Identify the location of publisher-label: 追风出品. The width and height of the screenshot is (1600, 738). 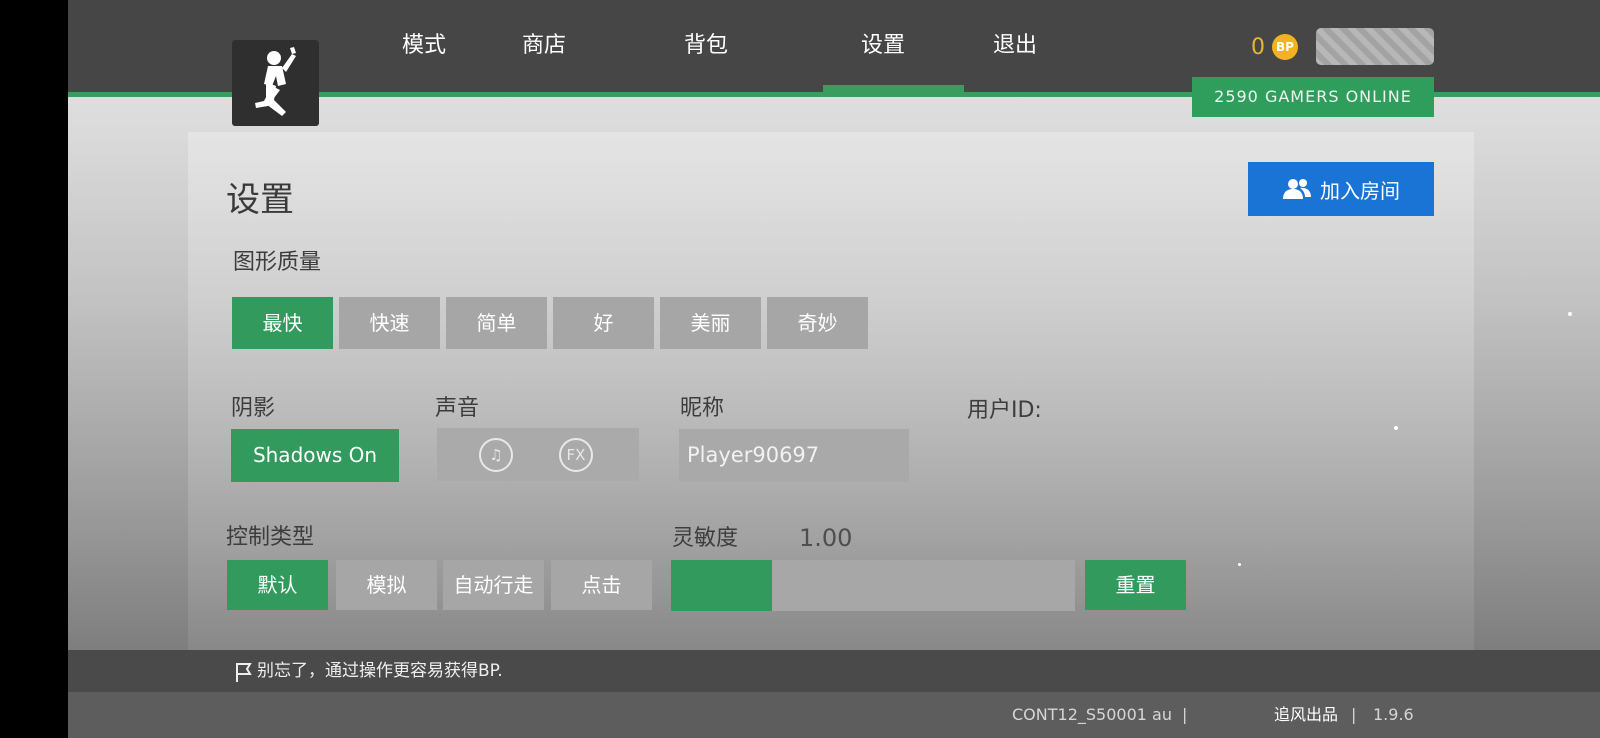
(1306, 714).